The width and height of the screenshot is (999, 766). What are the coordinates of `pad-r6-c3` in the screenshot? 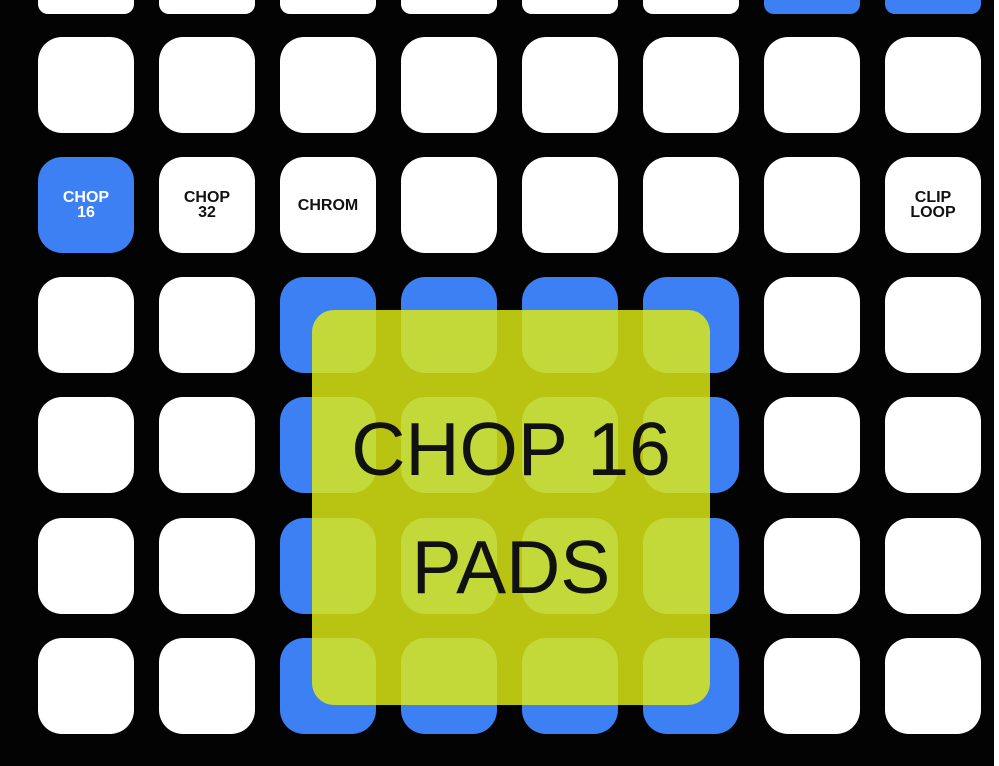 It's located at (328, 686).